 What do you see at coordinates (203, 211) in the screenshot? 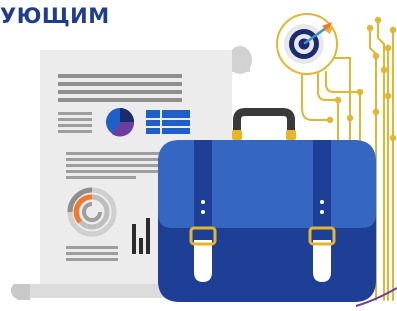
I see `briefcase-strap-left` at bounding box center [203, 211].